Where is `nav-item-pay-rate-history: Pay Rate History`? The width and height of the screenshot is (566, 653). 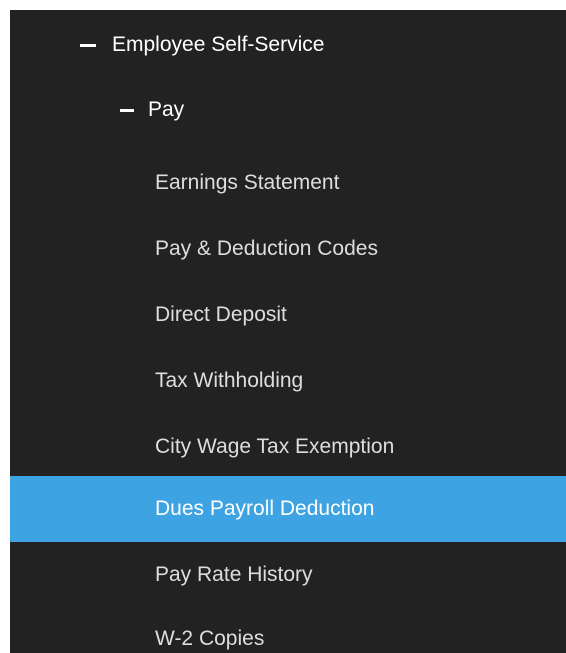 nav-item-pay-rate-history: Pay Rate History is located at coordinates (288, 575).